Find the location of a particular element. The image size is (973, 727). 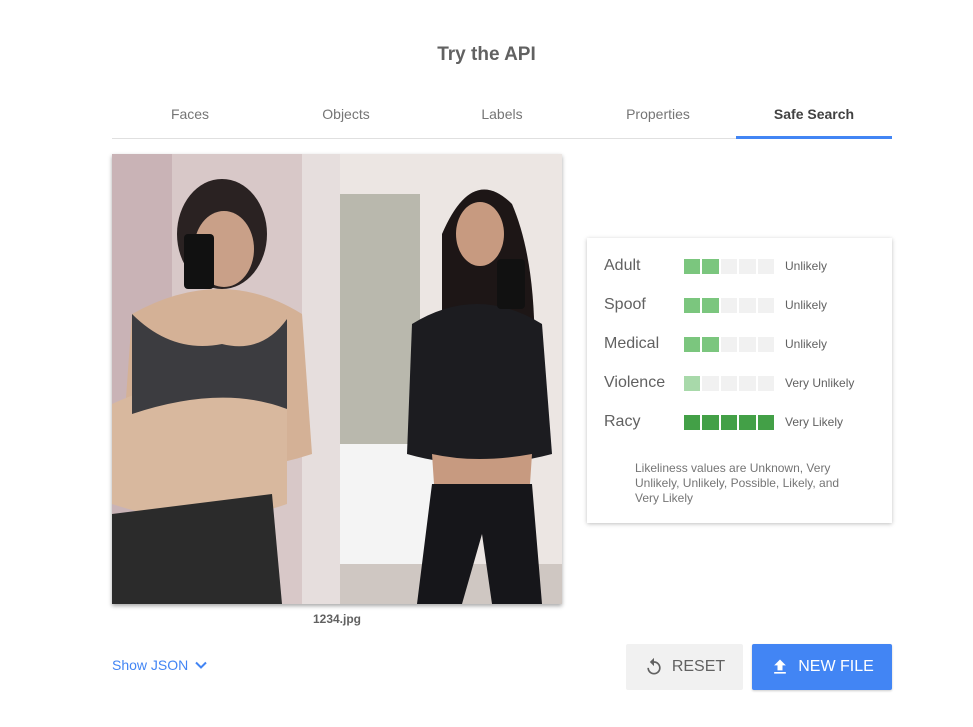

reset-icon is located at coordinates (654, 666).